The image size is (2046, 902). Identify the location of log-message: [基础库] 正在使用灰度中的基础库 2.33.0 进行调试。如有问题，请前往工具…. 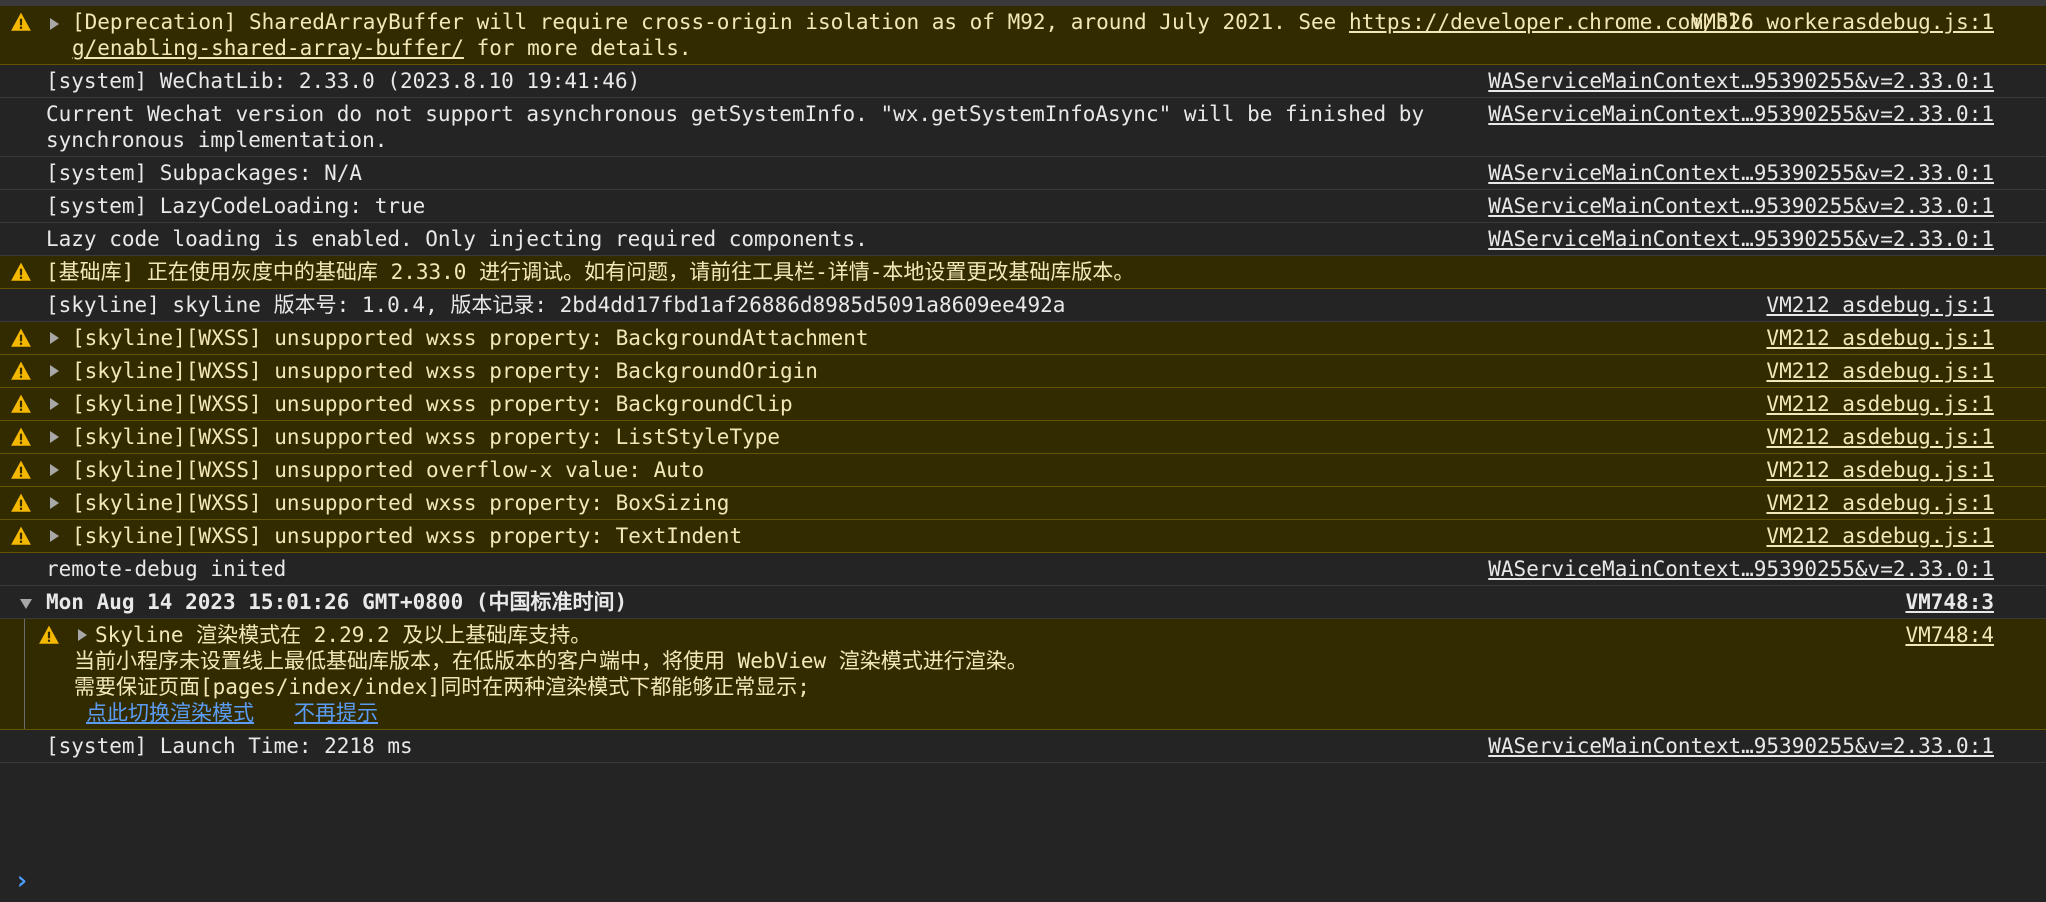
(590, 272).